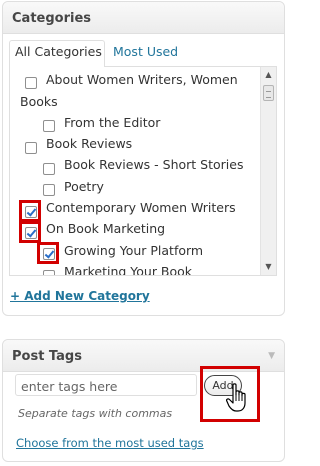 This screenshot has width=320, height=466. What do you see at coordinates (106, 228) in the screenshot?
I see `category-label: On Book Marketing` at bounding box center [106, 228].